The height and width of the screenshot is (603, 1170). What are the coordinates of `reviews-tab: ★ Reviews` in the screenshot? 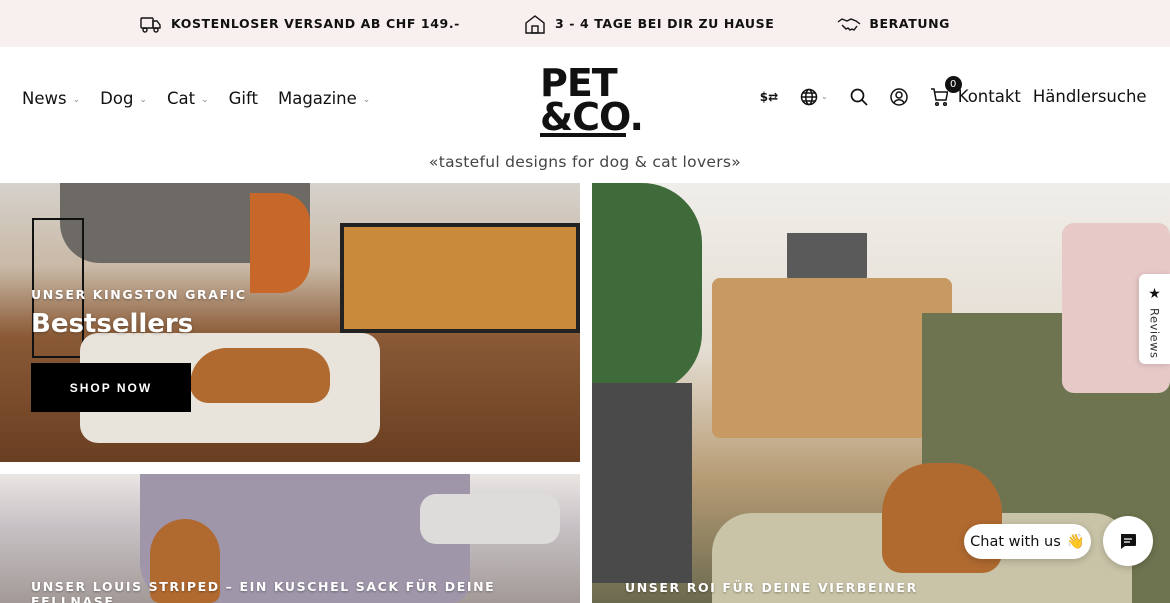 It's located at (1154, 319).